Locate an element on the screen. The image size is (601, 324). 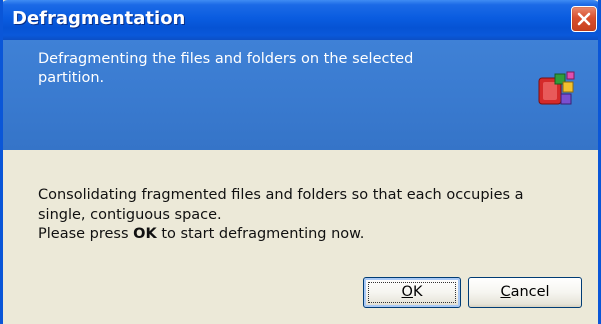
window-title: Defragmentation is located at coordinates (99, 18).